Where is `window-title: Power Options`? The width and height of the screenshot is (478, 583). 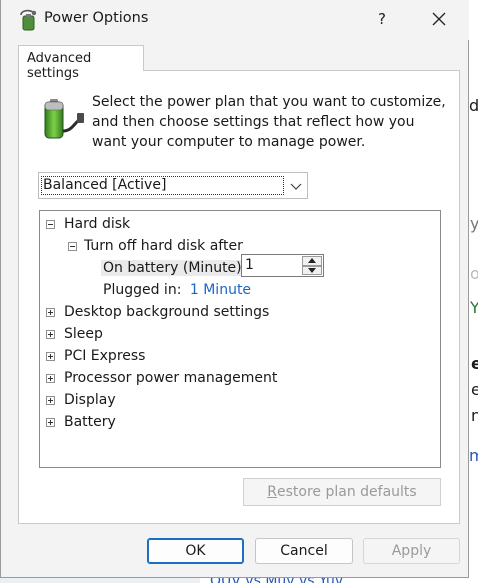 window-title: Power Options is located at coordinates (96, 18).